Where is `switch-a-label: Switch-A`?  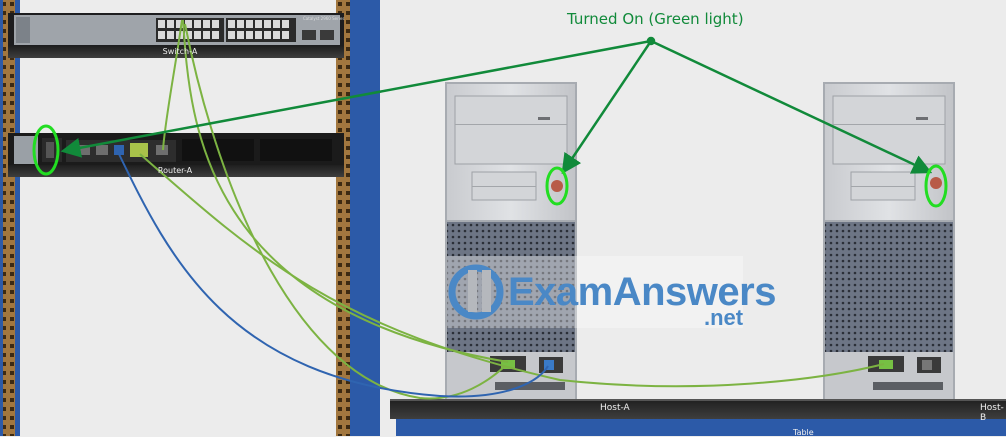
switch-a-label: Switch-A is located at coordinates (180, 51).